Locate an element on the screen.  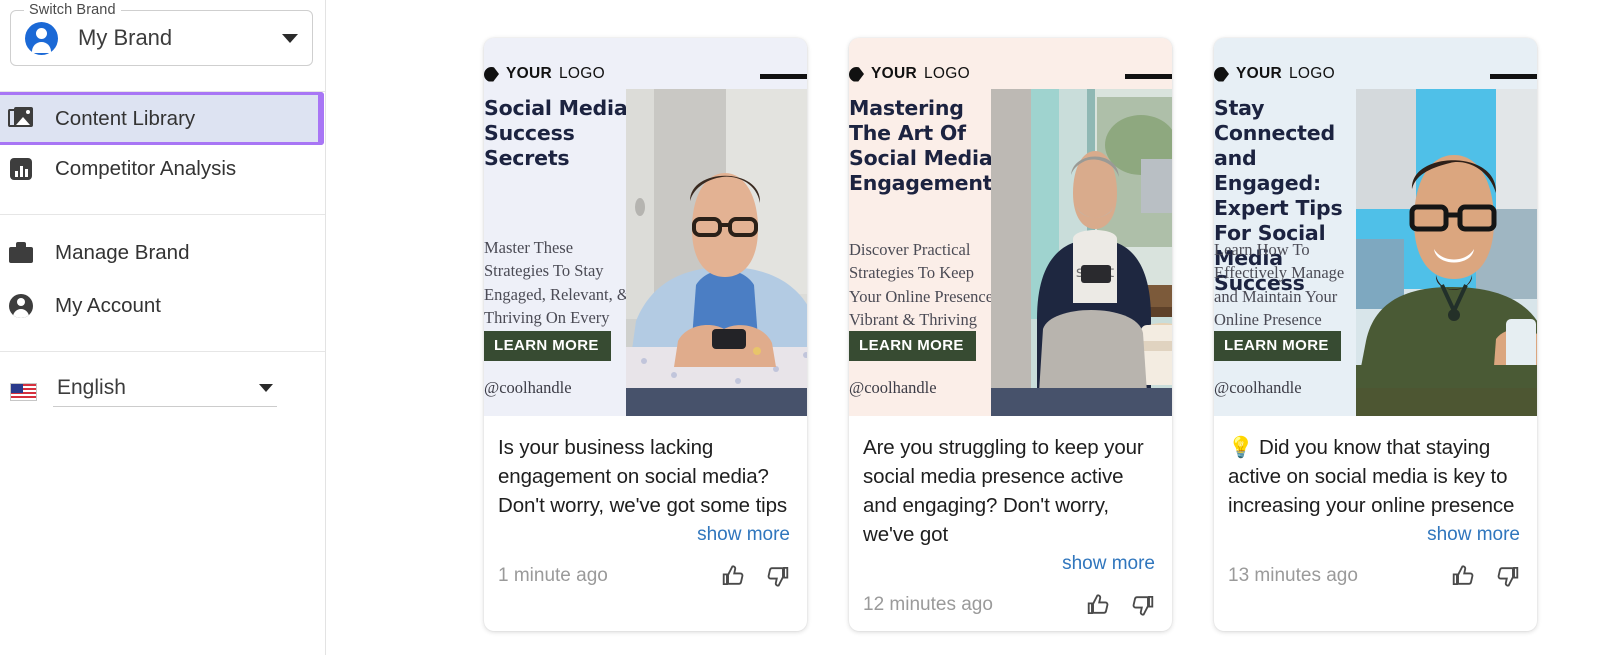
sidebar-item-content-library: Content Library is located at coordinates (162, 118).